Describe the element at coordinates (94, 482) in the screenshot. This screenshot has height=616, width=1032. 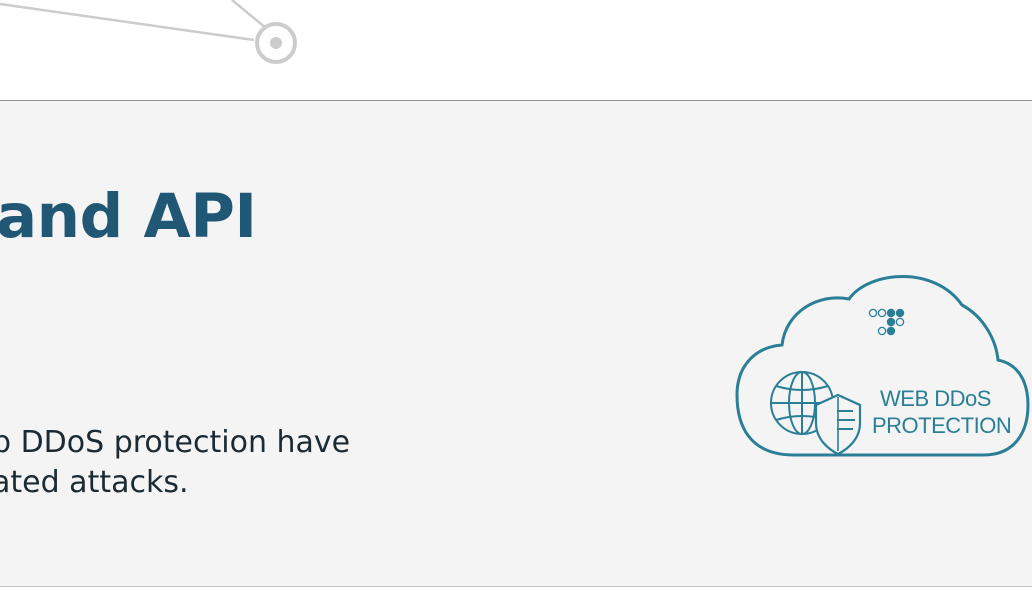
I see `description-line: ated attacks.` at that location.